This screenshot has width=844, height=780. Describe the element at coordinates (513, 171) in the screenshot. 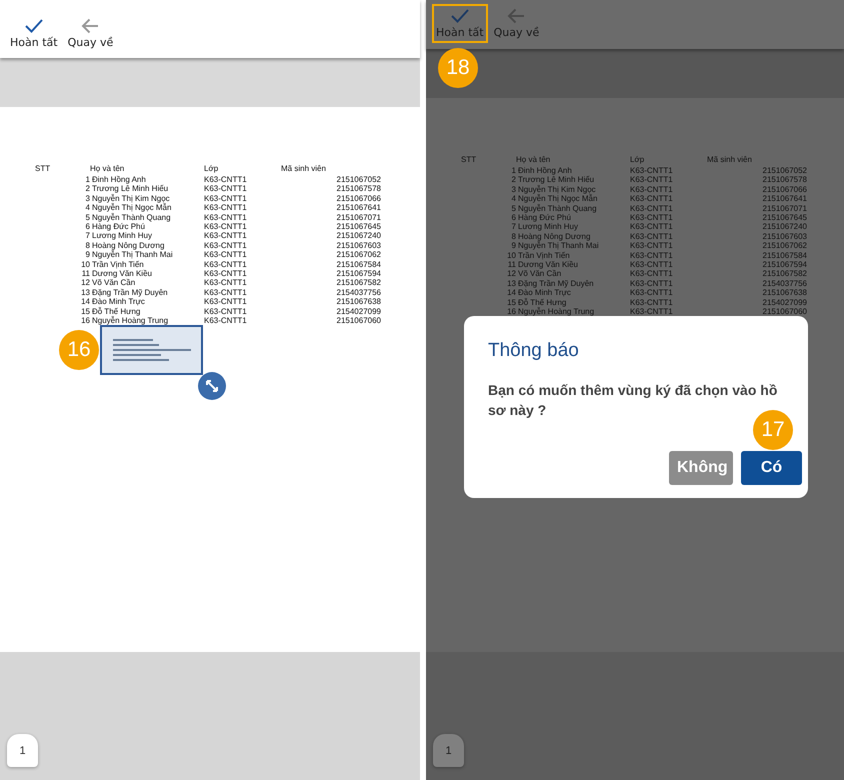

I see `table-cell-text: 1` at that location.